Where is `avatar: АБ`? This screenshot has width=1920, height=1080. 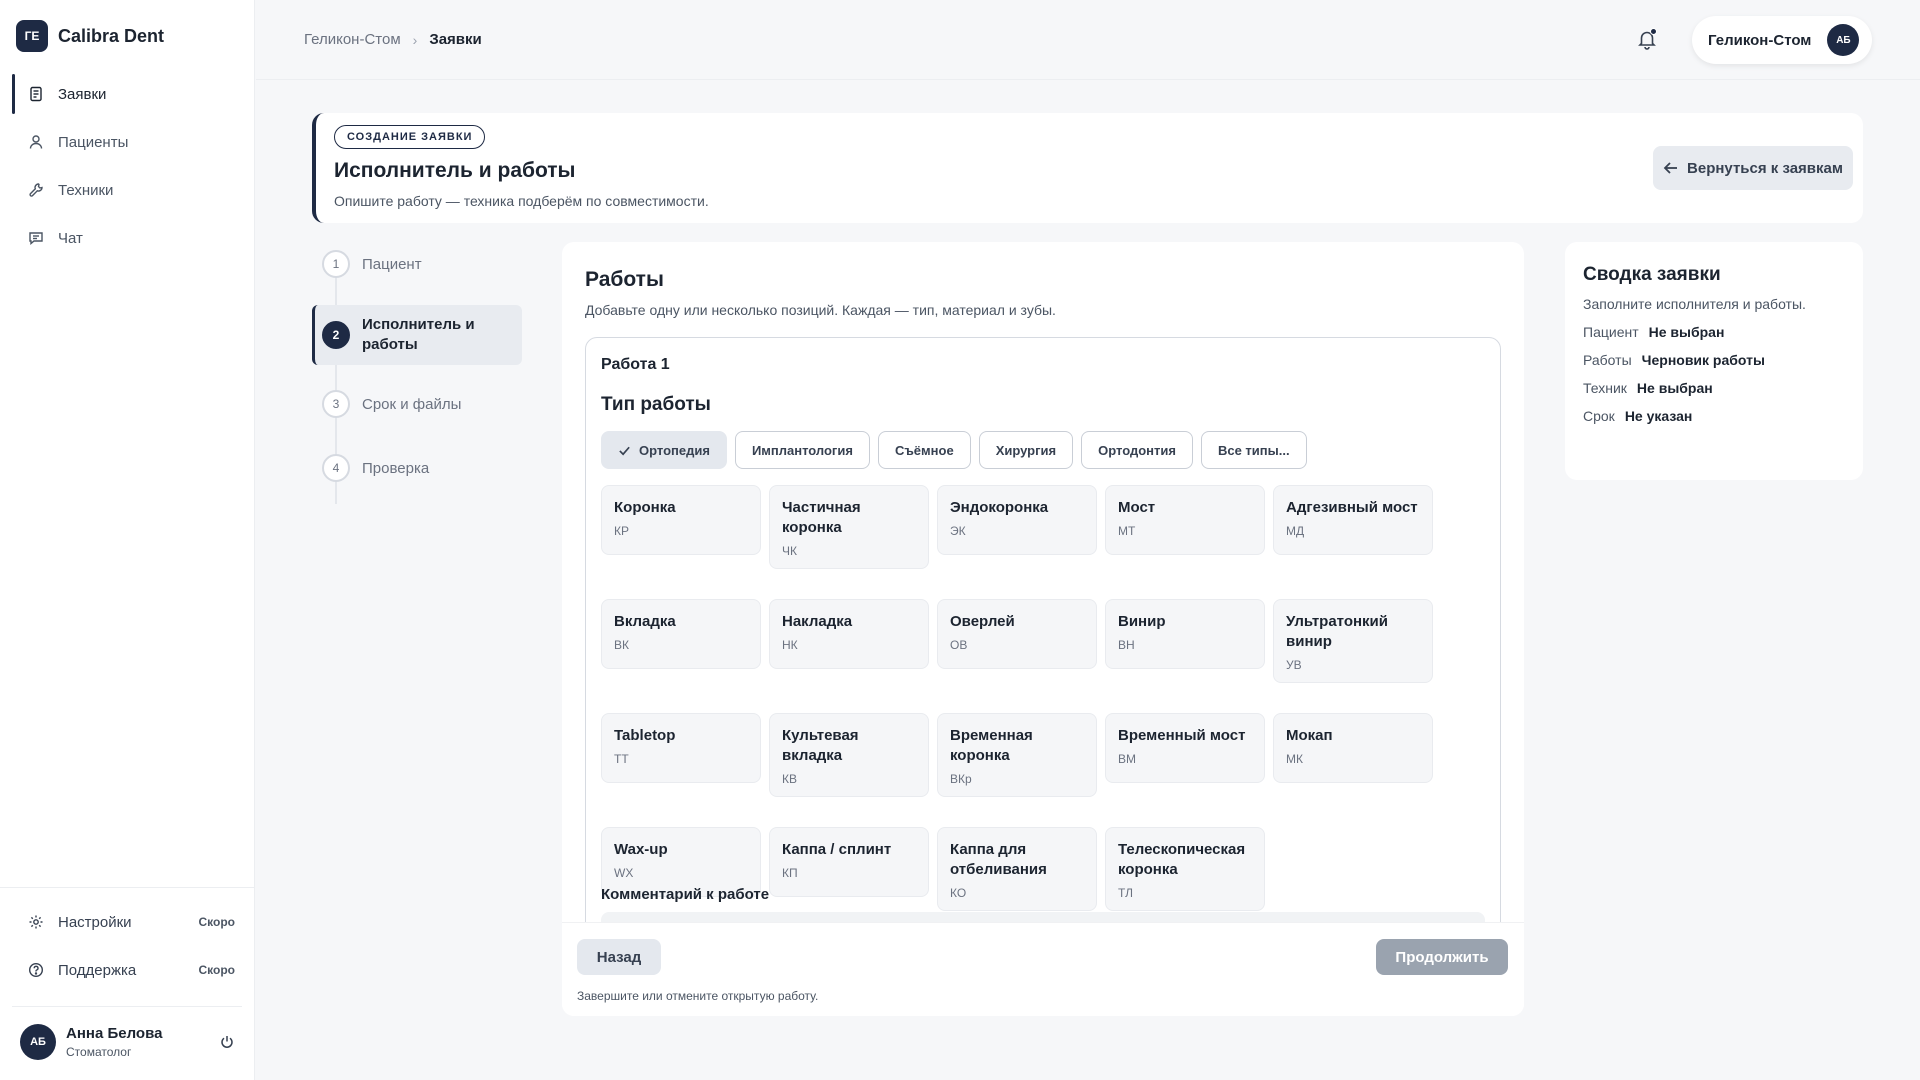 avatar: АБ is located at coordinates (38, 1042).